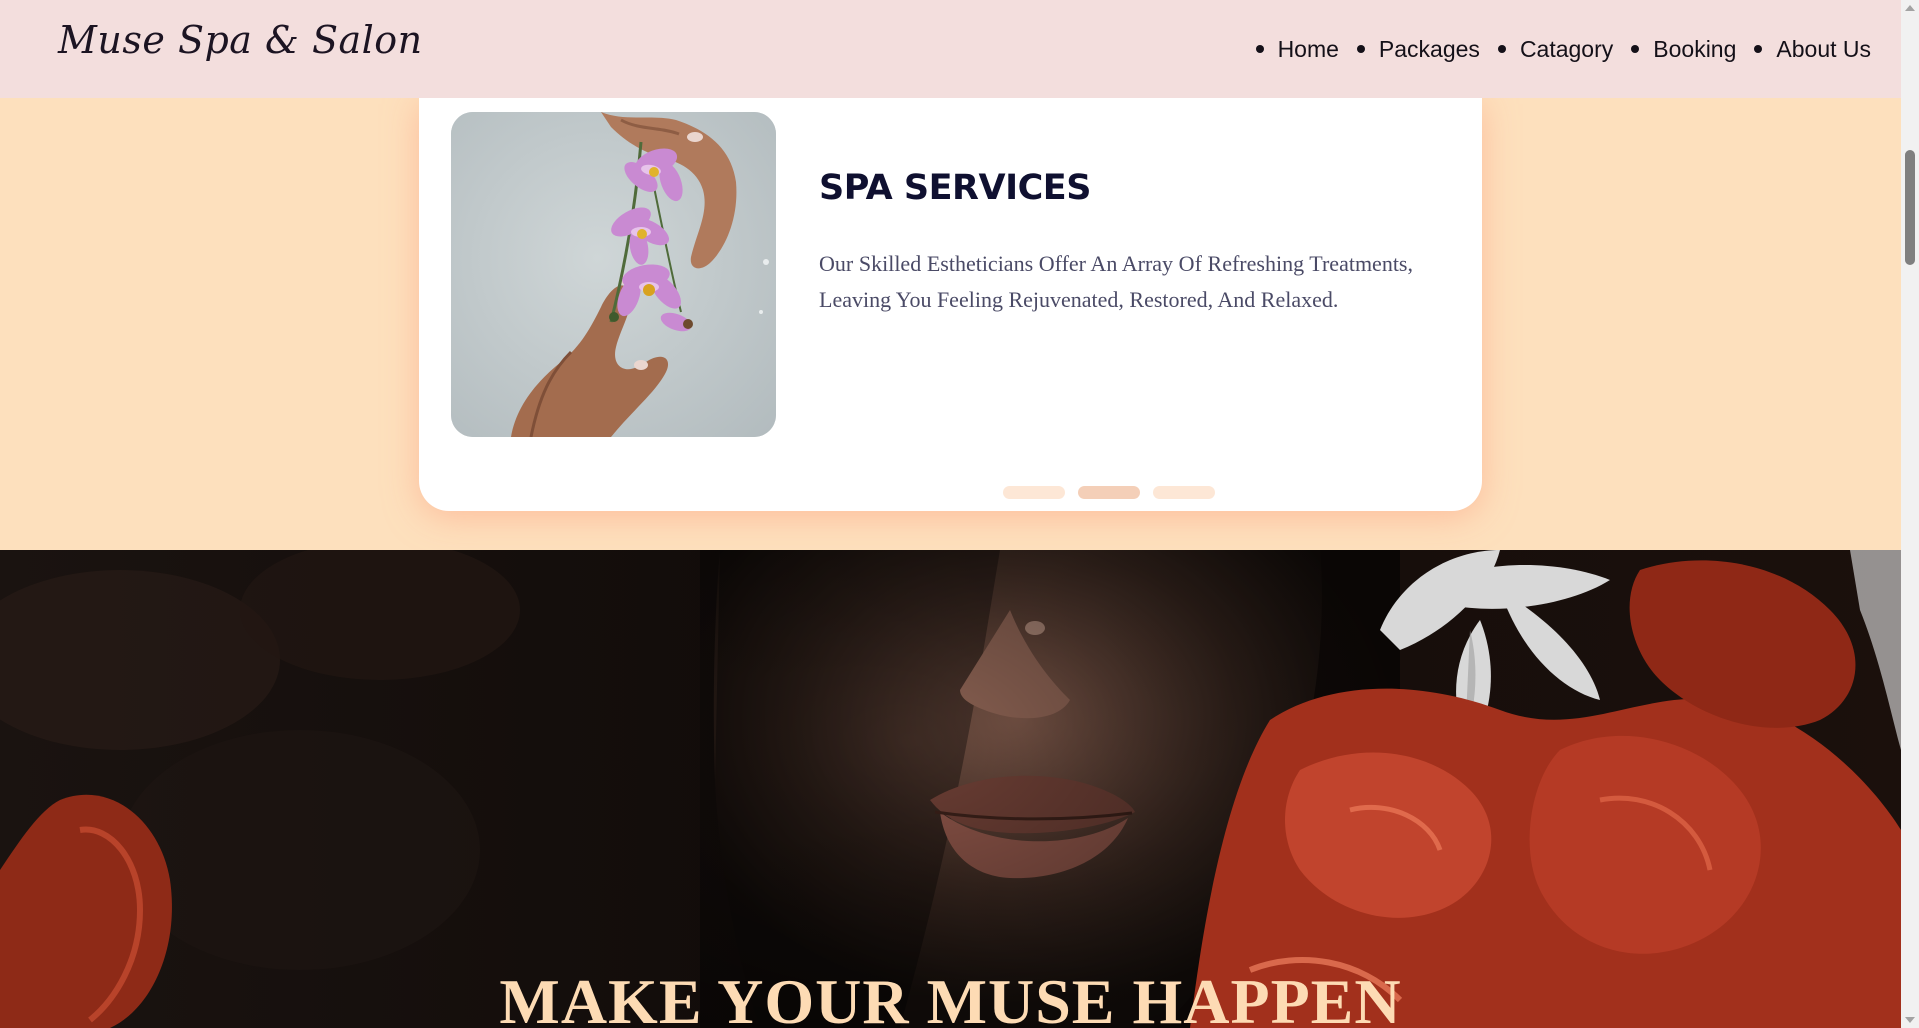 The width and height of the screenshot is (1919, 1028). Describe the element at coordinates (1910, 514) in the screenshot. I see `page-scrollbar` at that location.